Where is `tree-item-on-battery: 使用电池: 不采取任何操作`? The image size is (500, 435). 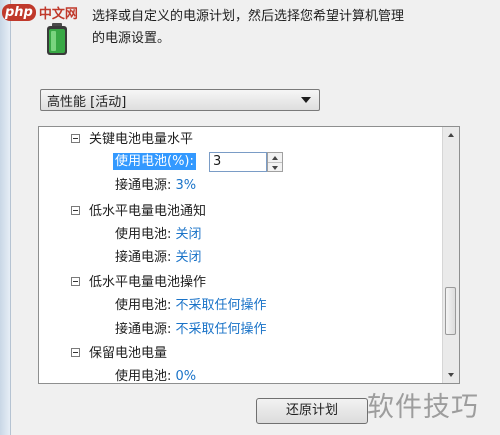
tree-item-on-battery: 使用电池: 不采取任何操作 is located at coordinates (191, 306).